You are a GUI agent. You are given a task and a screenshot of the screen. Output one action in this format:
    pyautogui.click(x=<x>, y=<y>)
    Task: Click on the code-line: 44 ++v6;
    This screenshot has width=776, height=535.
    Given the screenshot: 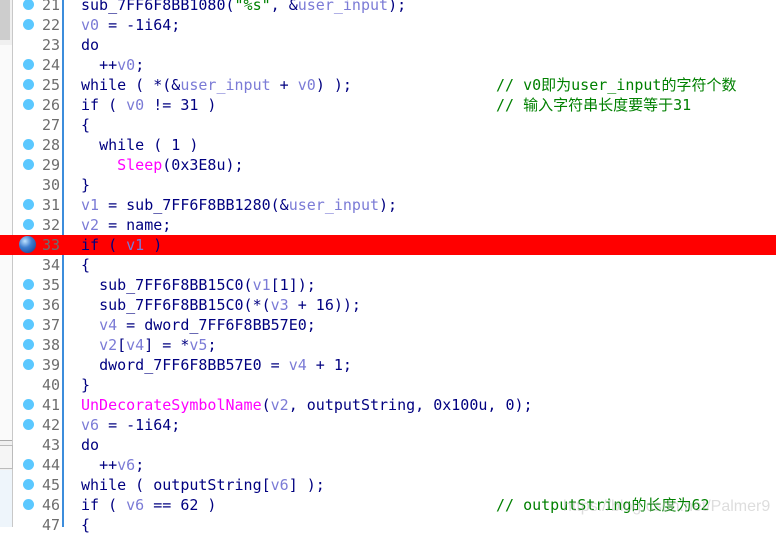 What is the action you would take?
    pyautogui.click(x=388, y=465)
    